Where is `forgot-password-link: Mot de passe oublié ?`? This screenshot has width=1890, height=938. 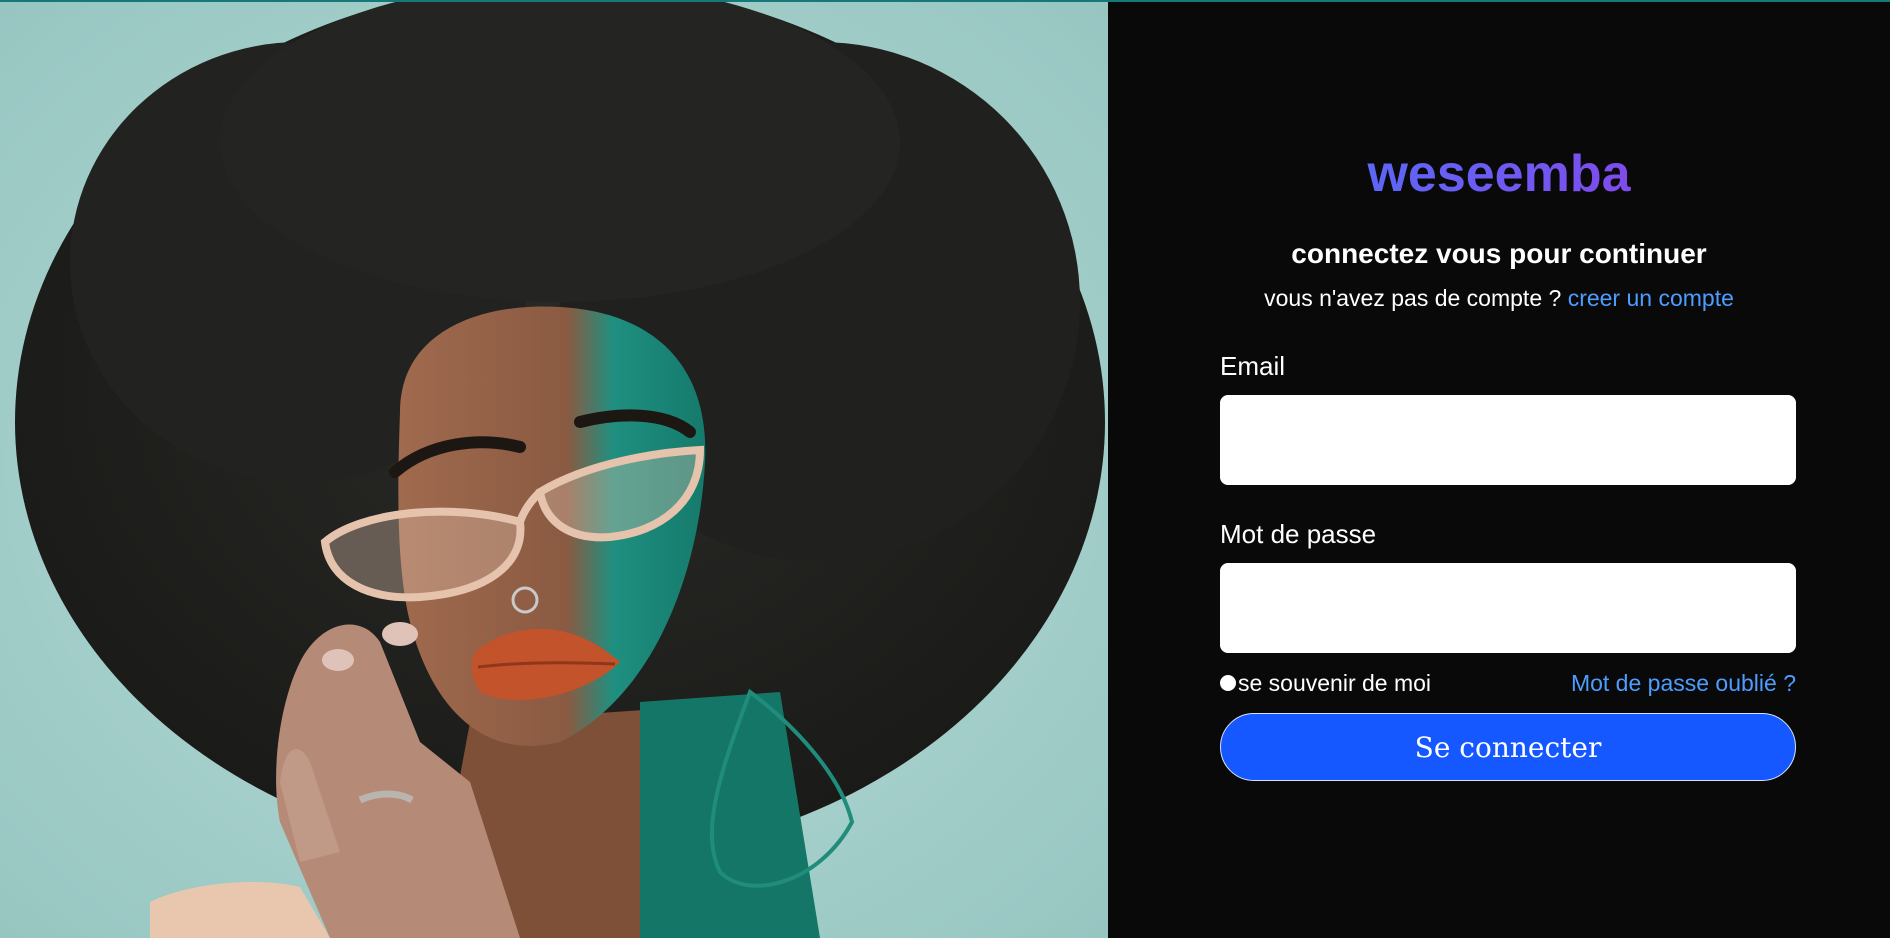
forgot-password-link: Mot de passe oublié ? is located at coordinates (1683, 683).